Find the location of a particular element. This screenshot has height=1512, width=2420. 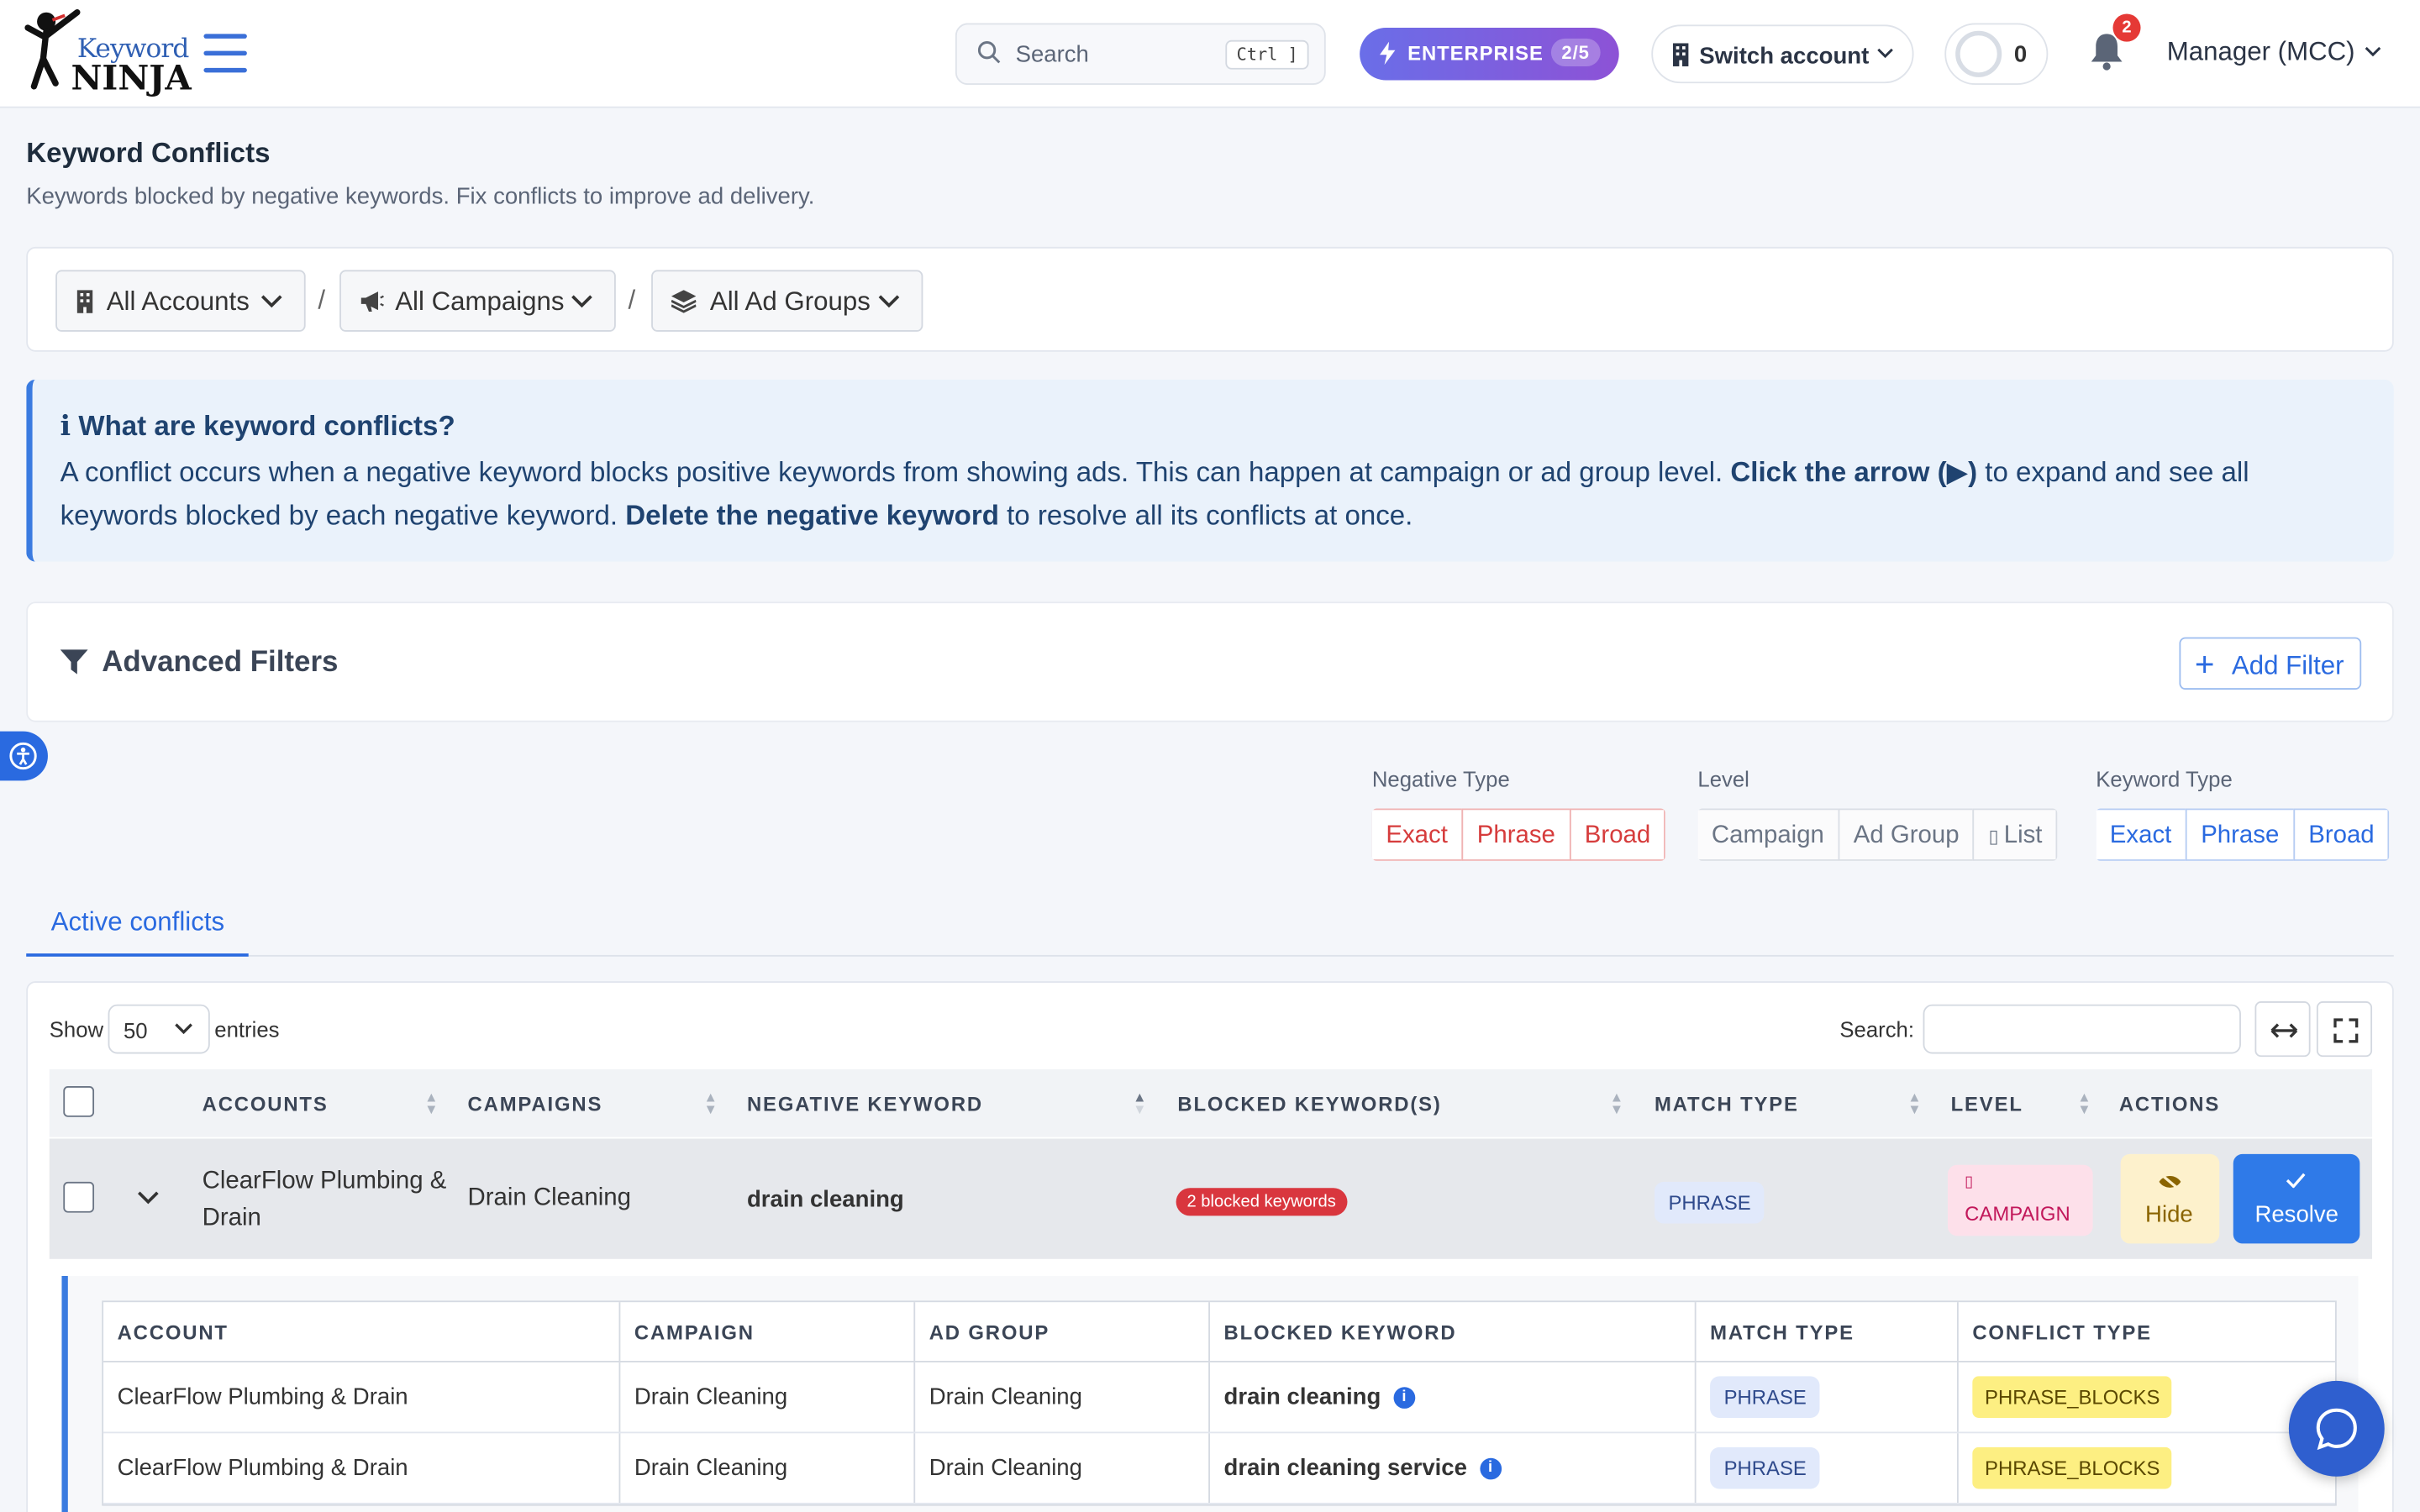

negative-type-label: Negative Type is located at coordinates (1440, 779).